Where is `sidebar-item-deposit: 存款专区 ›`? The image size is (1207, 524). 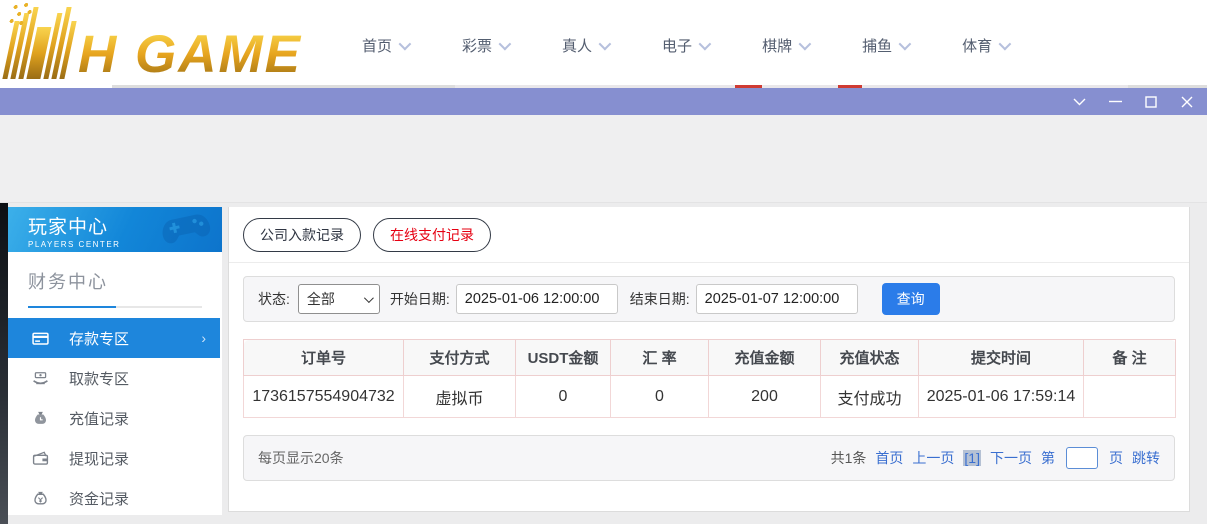 sidebar-item-deposit: 存款专区 › is located at coordinates (114, 338).